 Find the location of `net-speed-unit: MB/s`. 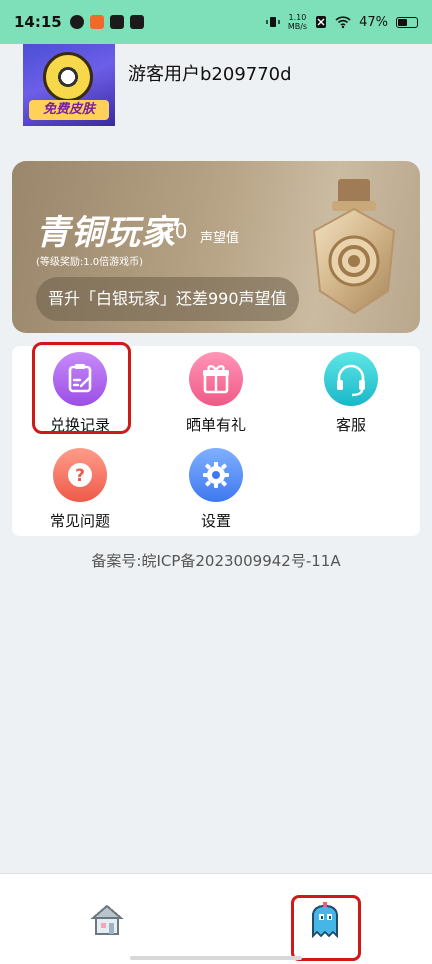

net-speed-unit: MB/s is located at coordinates (297, 26).